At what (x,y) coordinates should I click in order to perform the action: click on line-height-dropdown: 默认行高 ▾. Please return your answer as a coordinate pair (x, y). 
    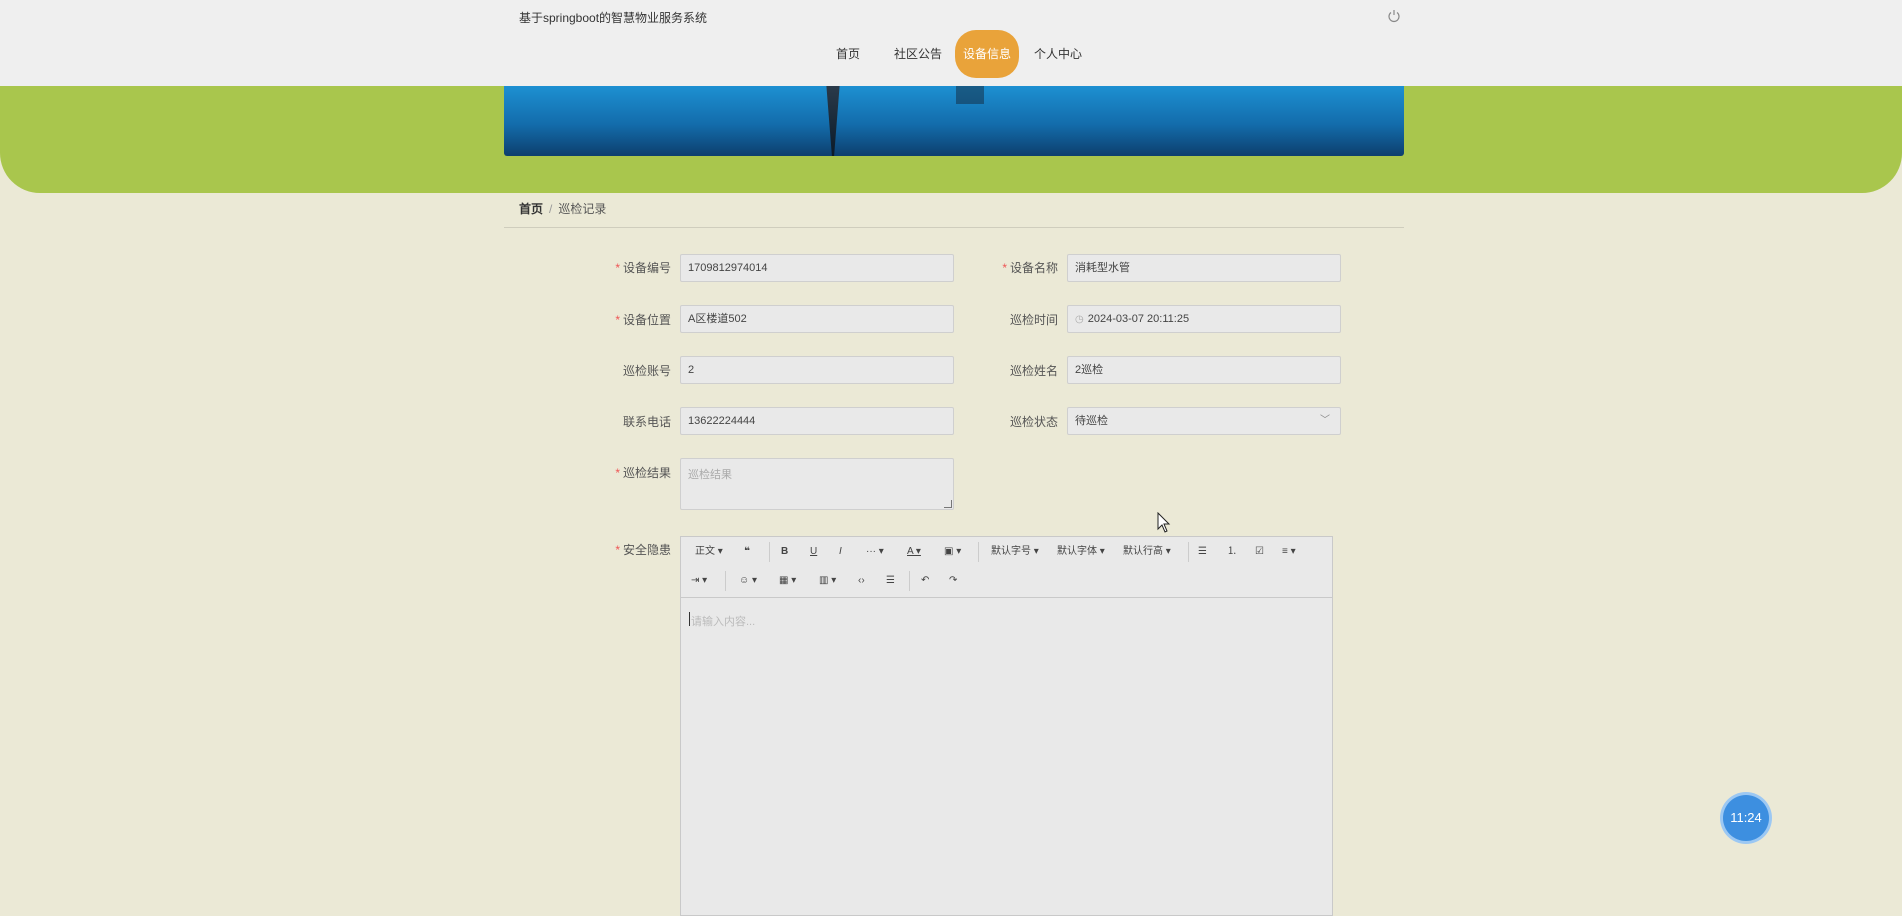
    Looking at the image, I should click on (1147, 552).